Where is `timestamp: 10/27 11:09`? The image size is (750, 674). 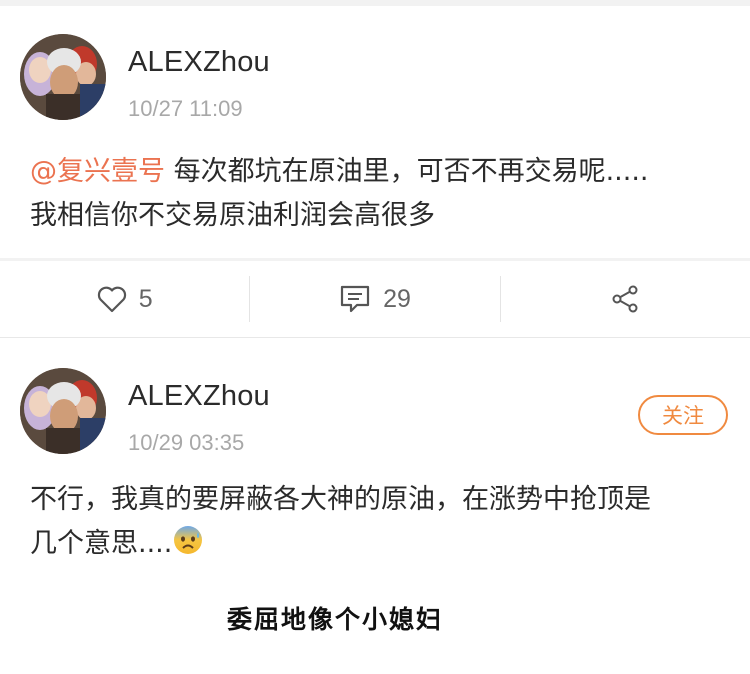 timestamp: 10/27 11:09 is located at coordinates (185, 108).